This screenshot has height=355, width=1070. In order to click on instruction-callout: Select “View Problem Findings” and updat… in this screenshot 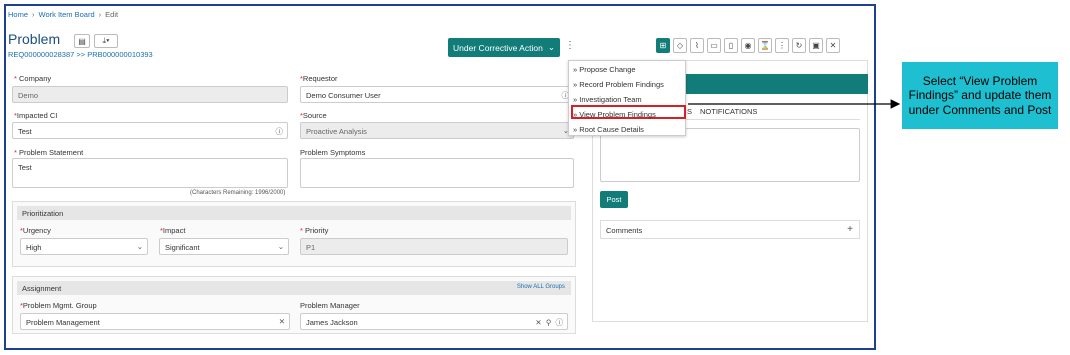, I will do `click(980, 95)`.